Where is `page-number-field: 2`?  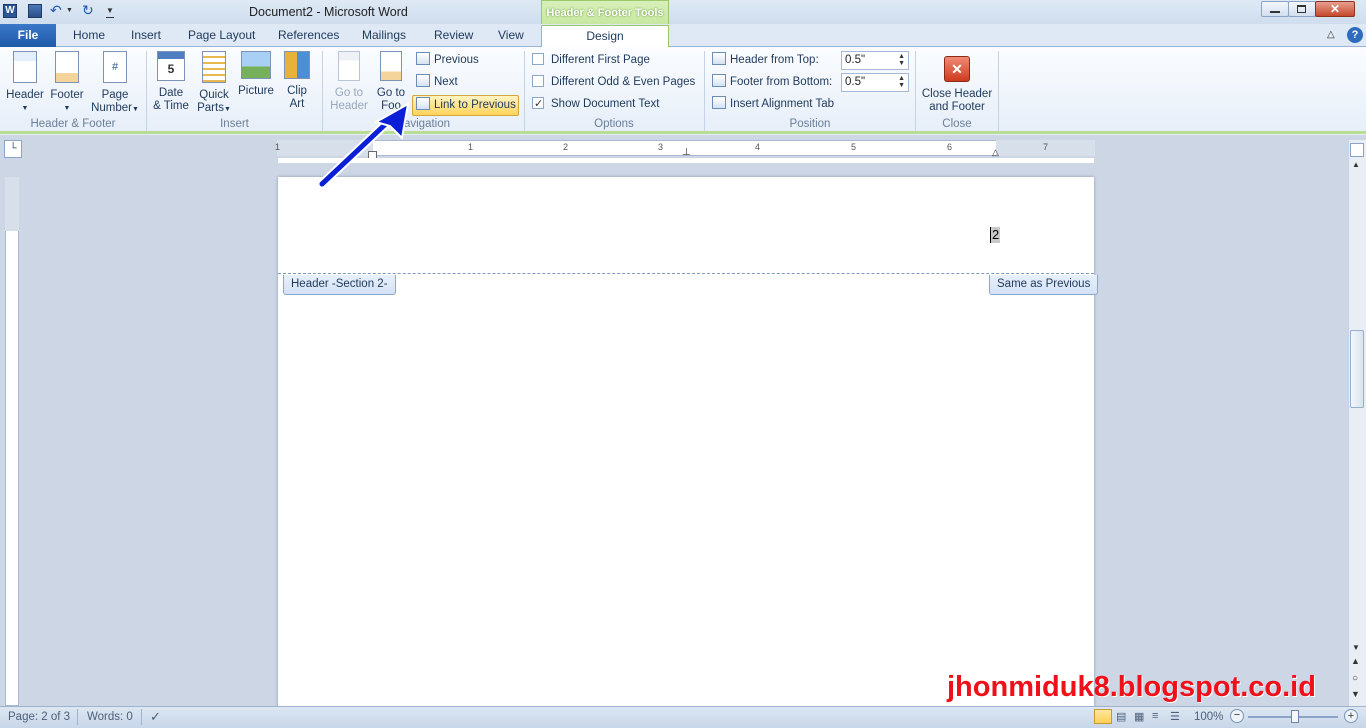 page-number-field: 2 is located at coordinates (995, 235).